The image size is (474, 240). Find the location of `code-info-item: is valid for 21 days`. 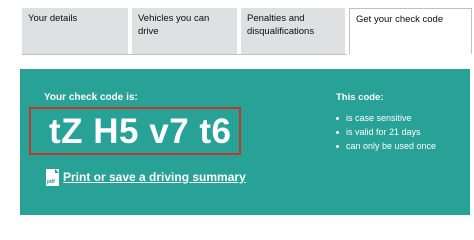

code-info-item: is valid for 21 days is located at coordinates (384, 133).